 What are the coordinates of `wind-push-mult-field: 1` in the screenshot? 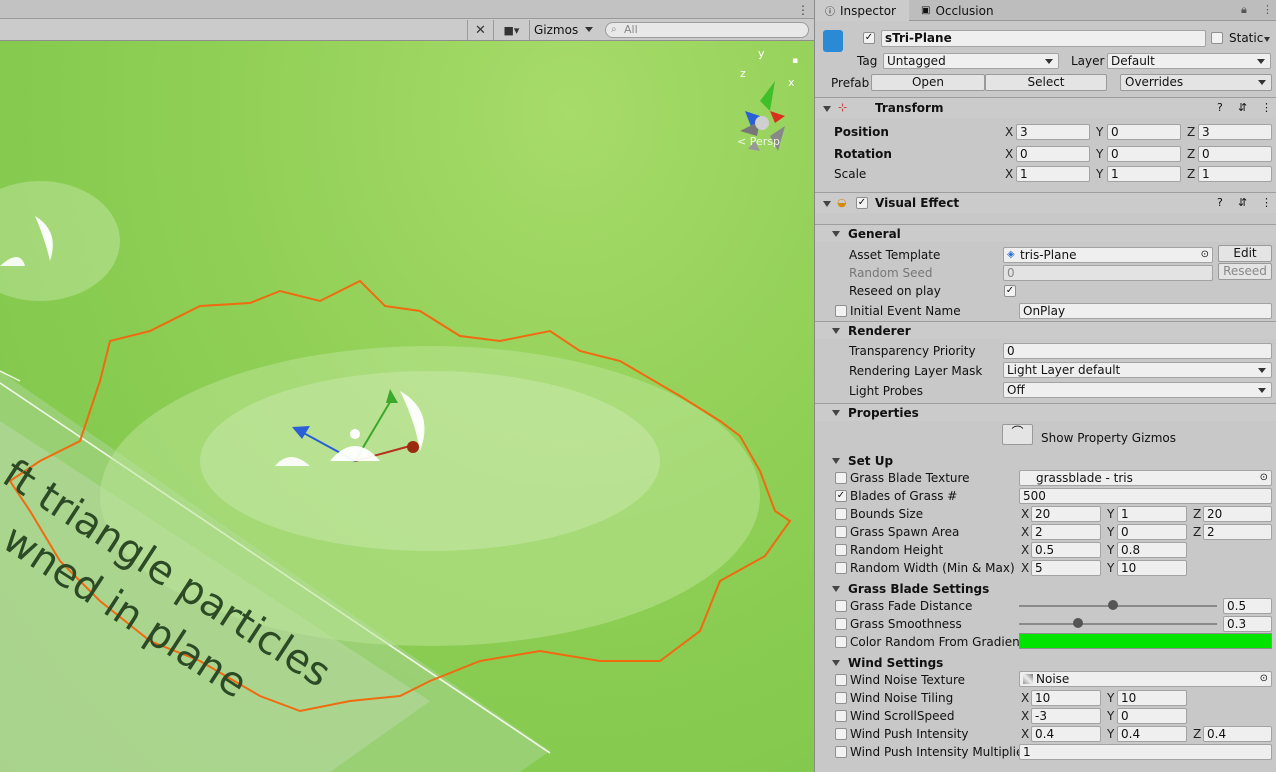 It's located at (1145, 752).